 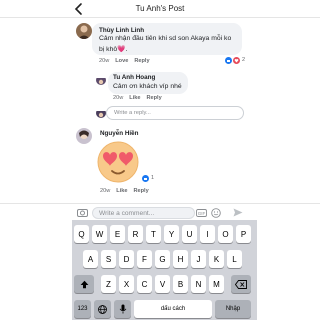 I want to click on key: M, so click(x=216, y=284).